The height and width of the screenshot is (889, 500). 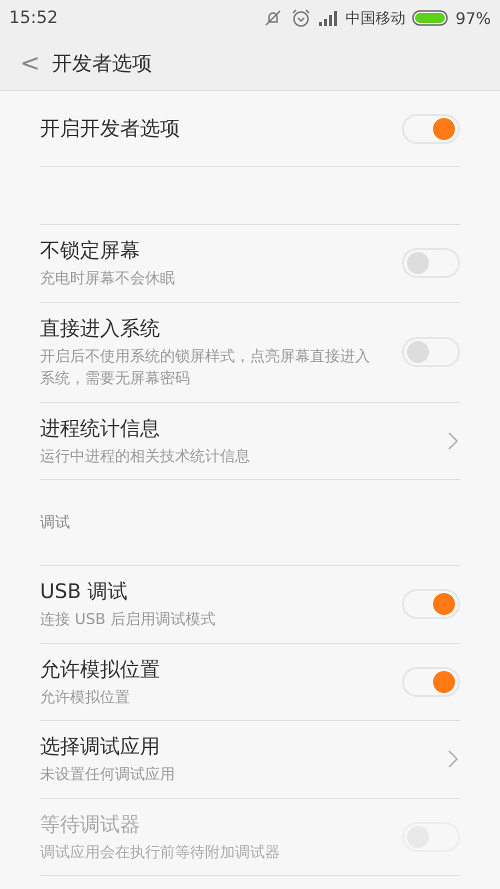 I want to click on setting-description: 连接 USB 后启用调试模式, so click(x=128, y=619).